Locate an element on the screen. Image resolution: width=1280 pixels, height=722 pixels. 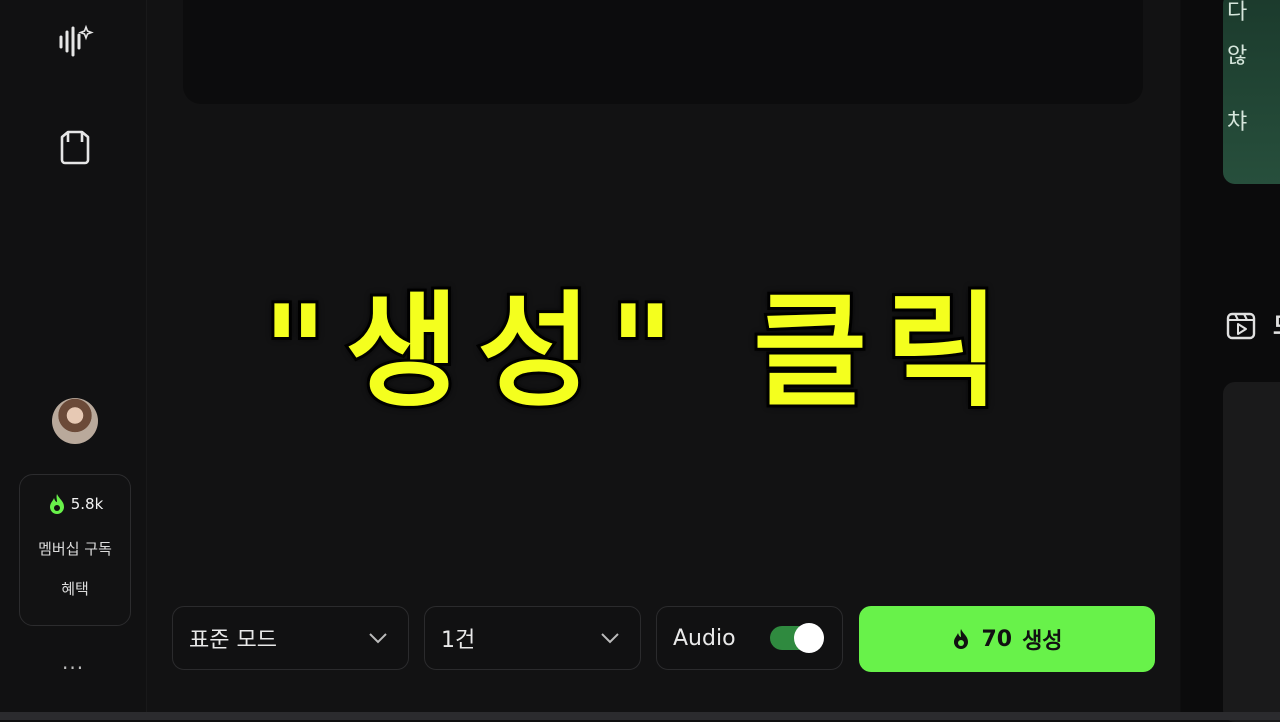
generation-controls: 표준 모드 1건 Audio 70 생성 is located at coordinates (676, 639).